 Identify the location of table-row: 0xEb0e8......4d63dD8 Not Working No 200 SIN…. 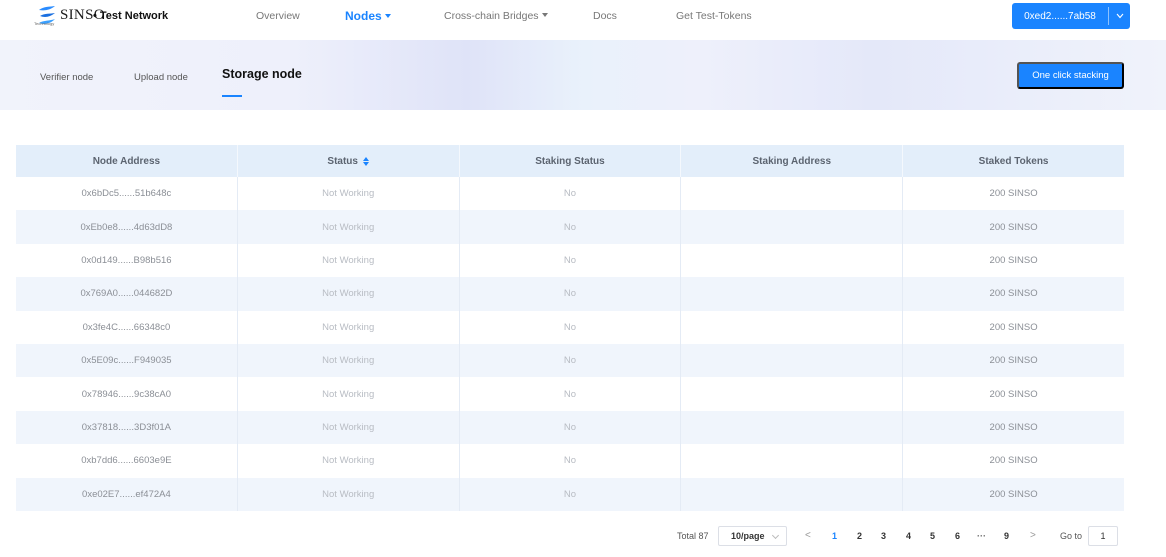
(570, 227).